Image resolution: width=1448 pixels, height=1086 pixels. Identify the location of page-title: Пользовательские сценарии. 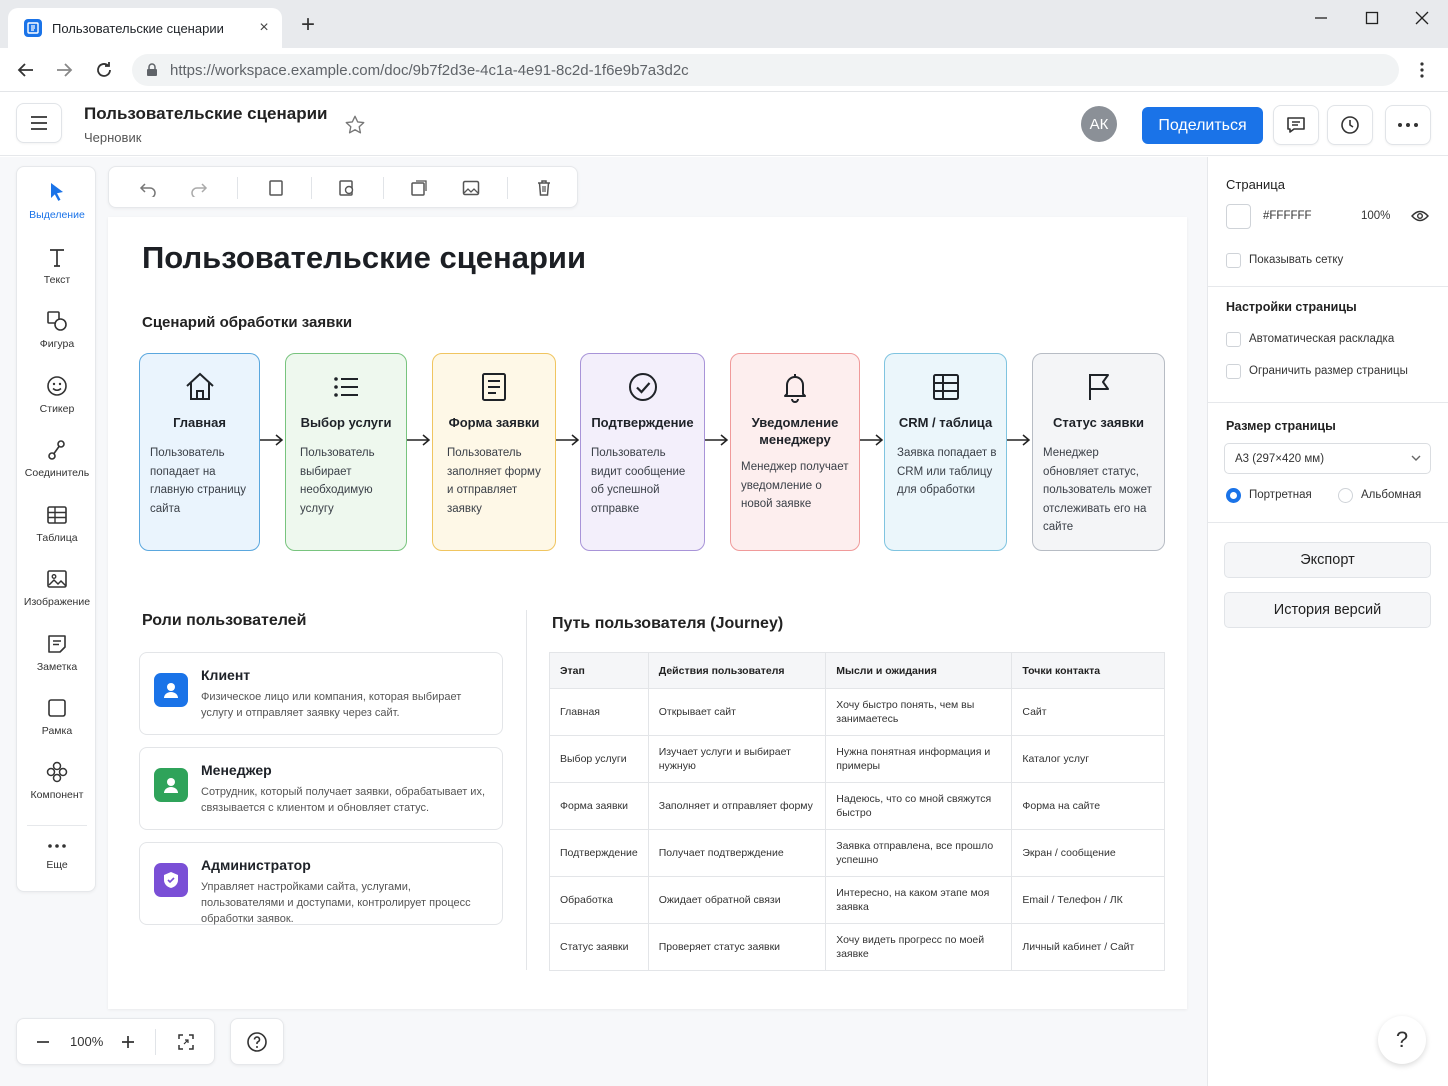
(364, 258).